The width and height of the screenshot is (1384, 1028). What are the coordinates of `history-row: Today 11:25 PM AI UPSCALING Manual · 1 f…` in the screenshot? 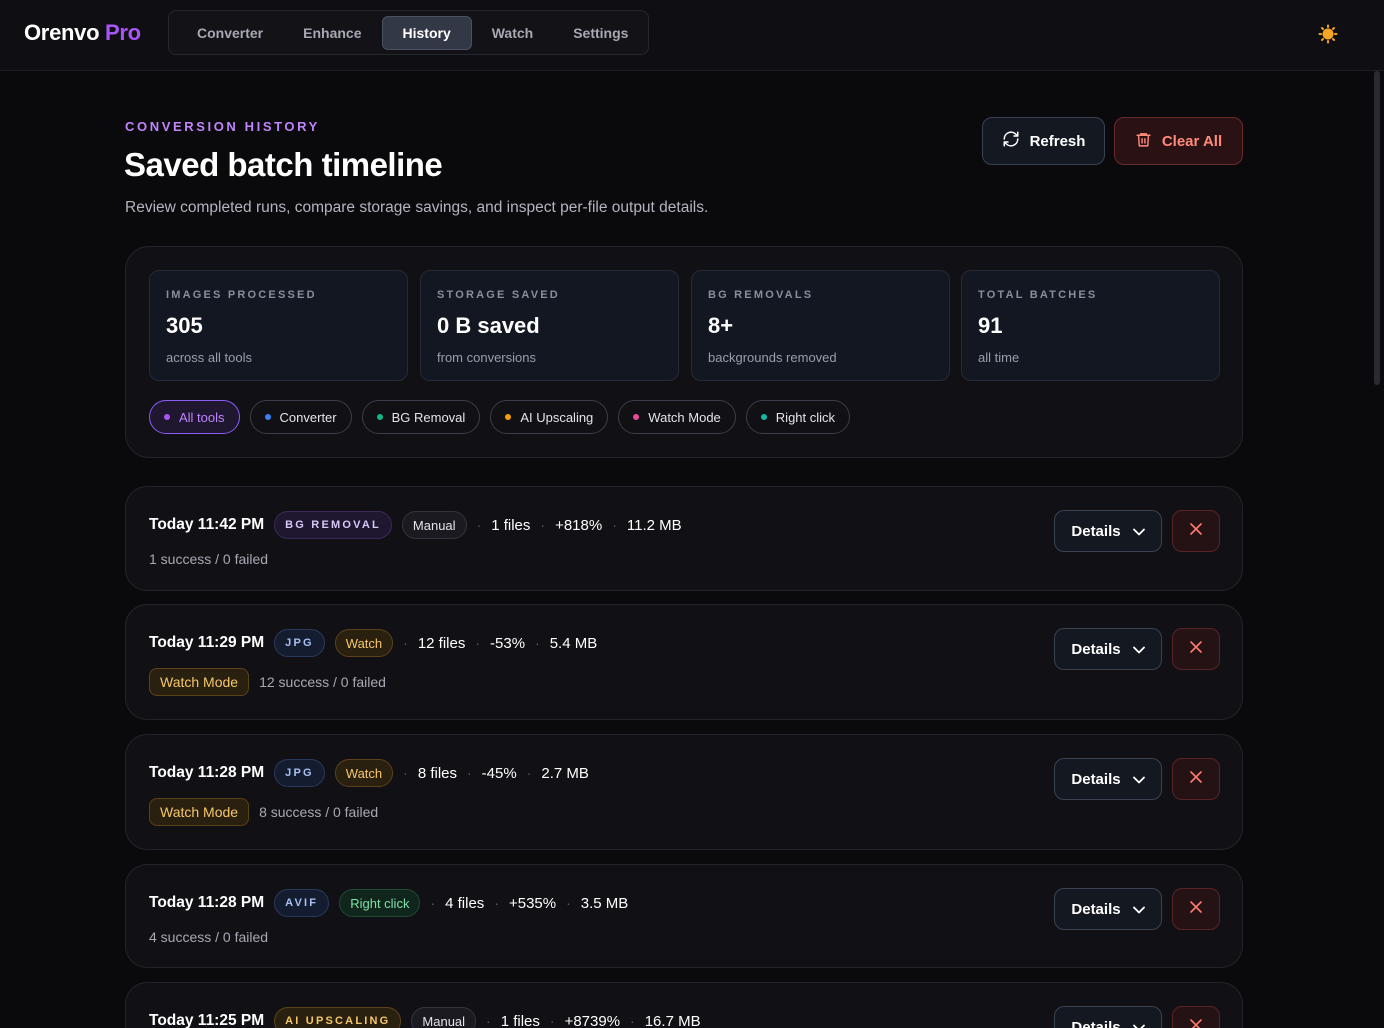 It's located at (684, 1005).